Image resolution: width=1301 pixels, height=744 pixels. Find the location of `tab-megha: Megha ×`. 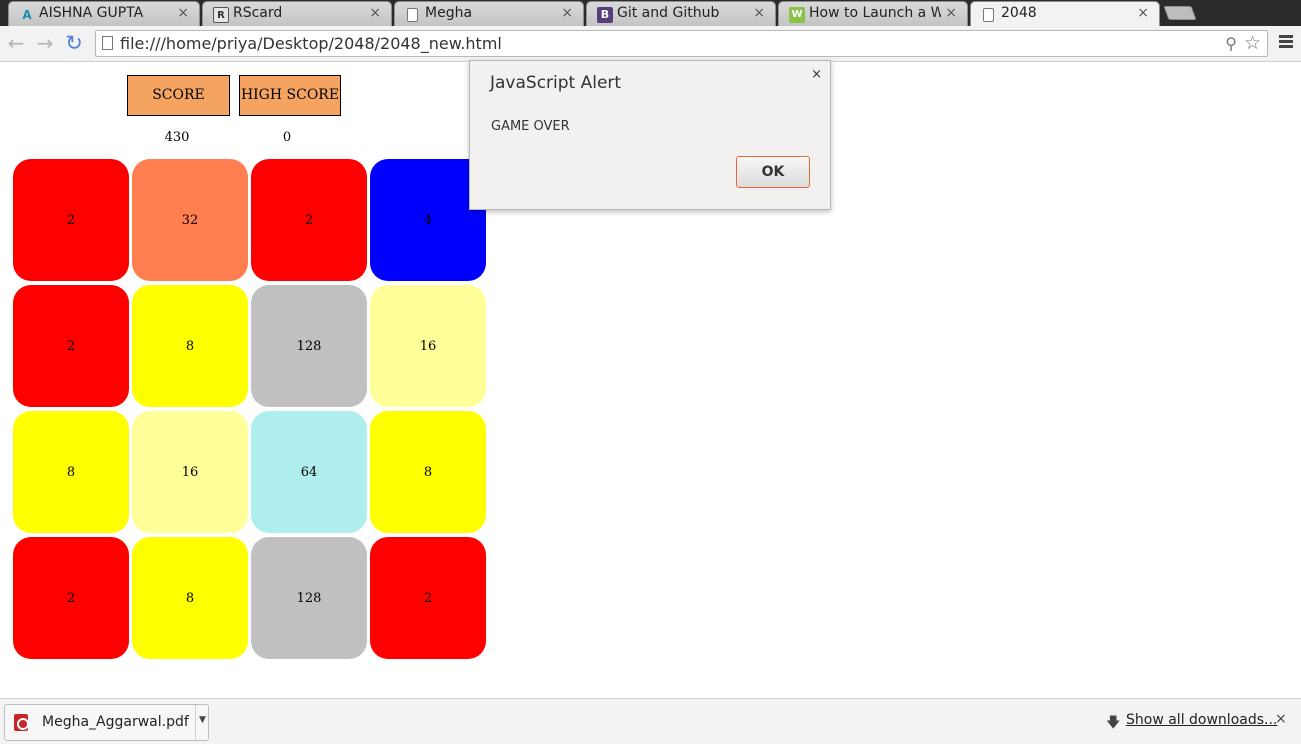

tab-megha: Megha × is located at coordinates (489, 13).